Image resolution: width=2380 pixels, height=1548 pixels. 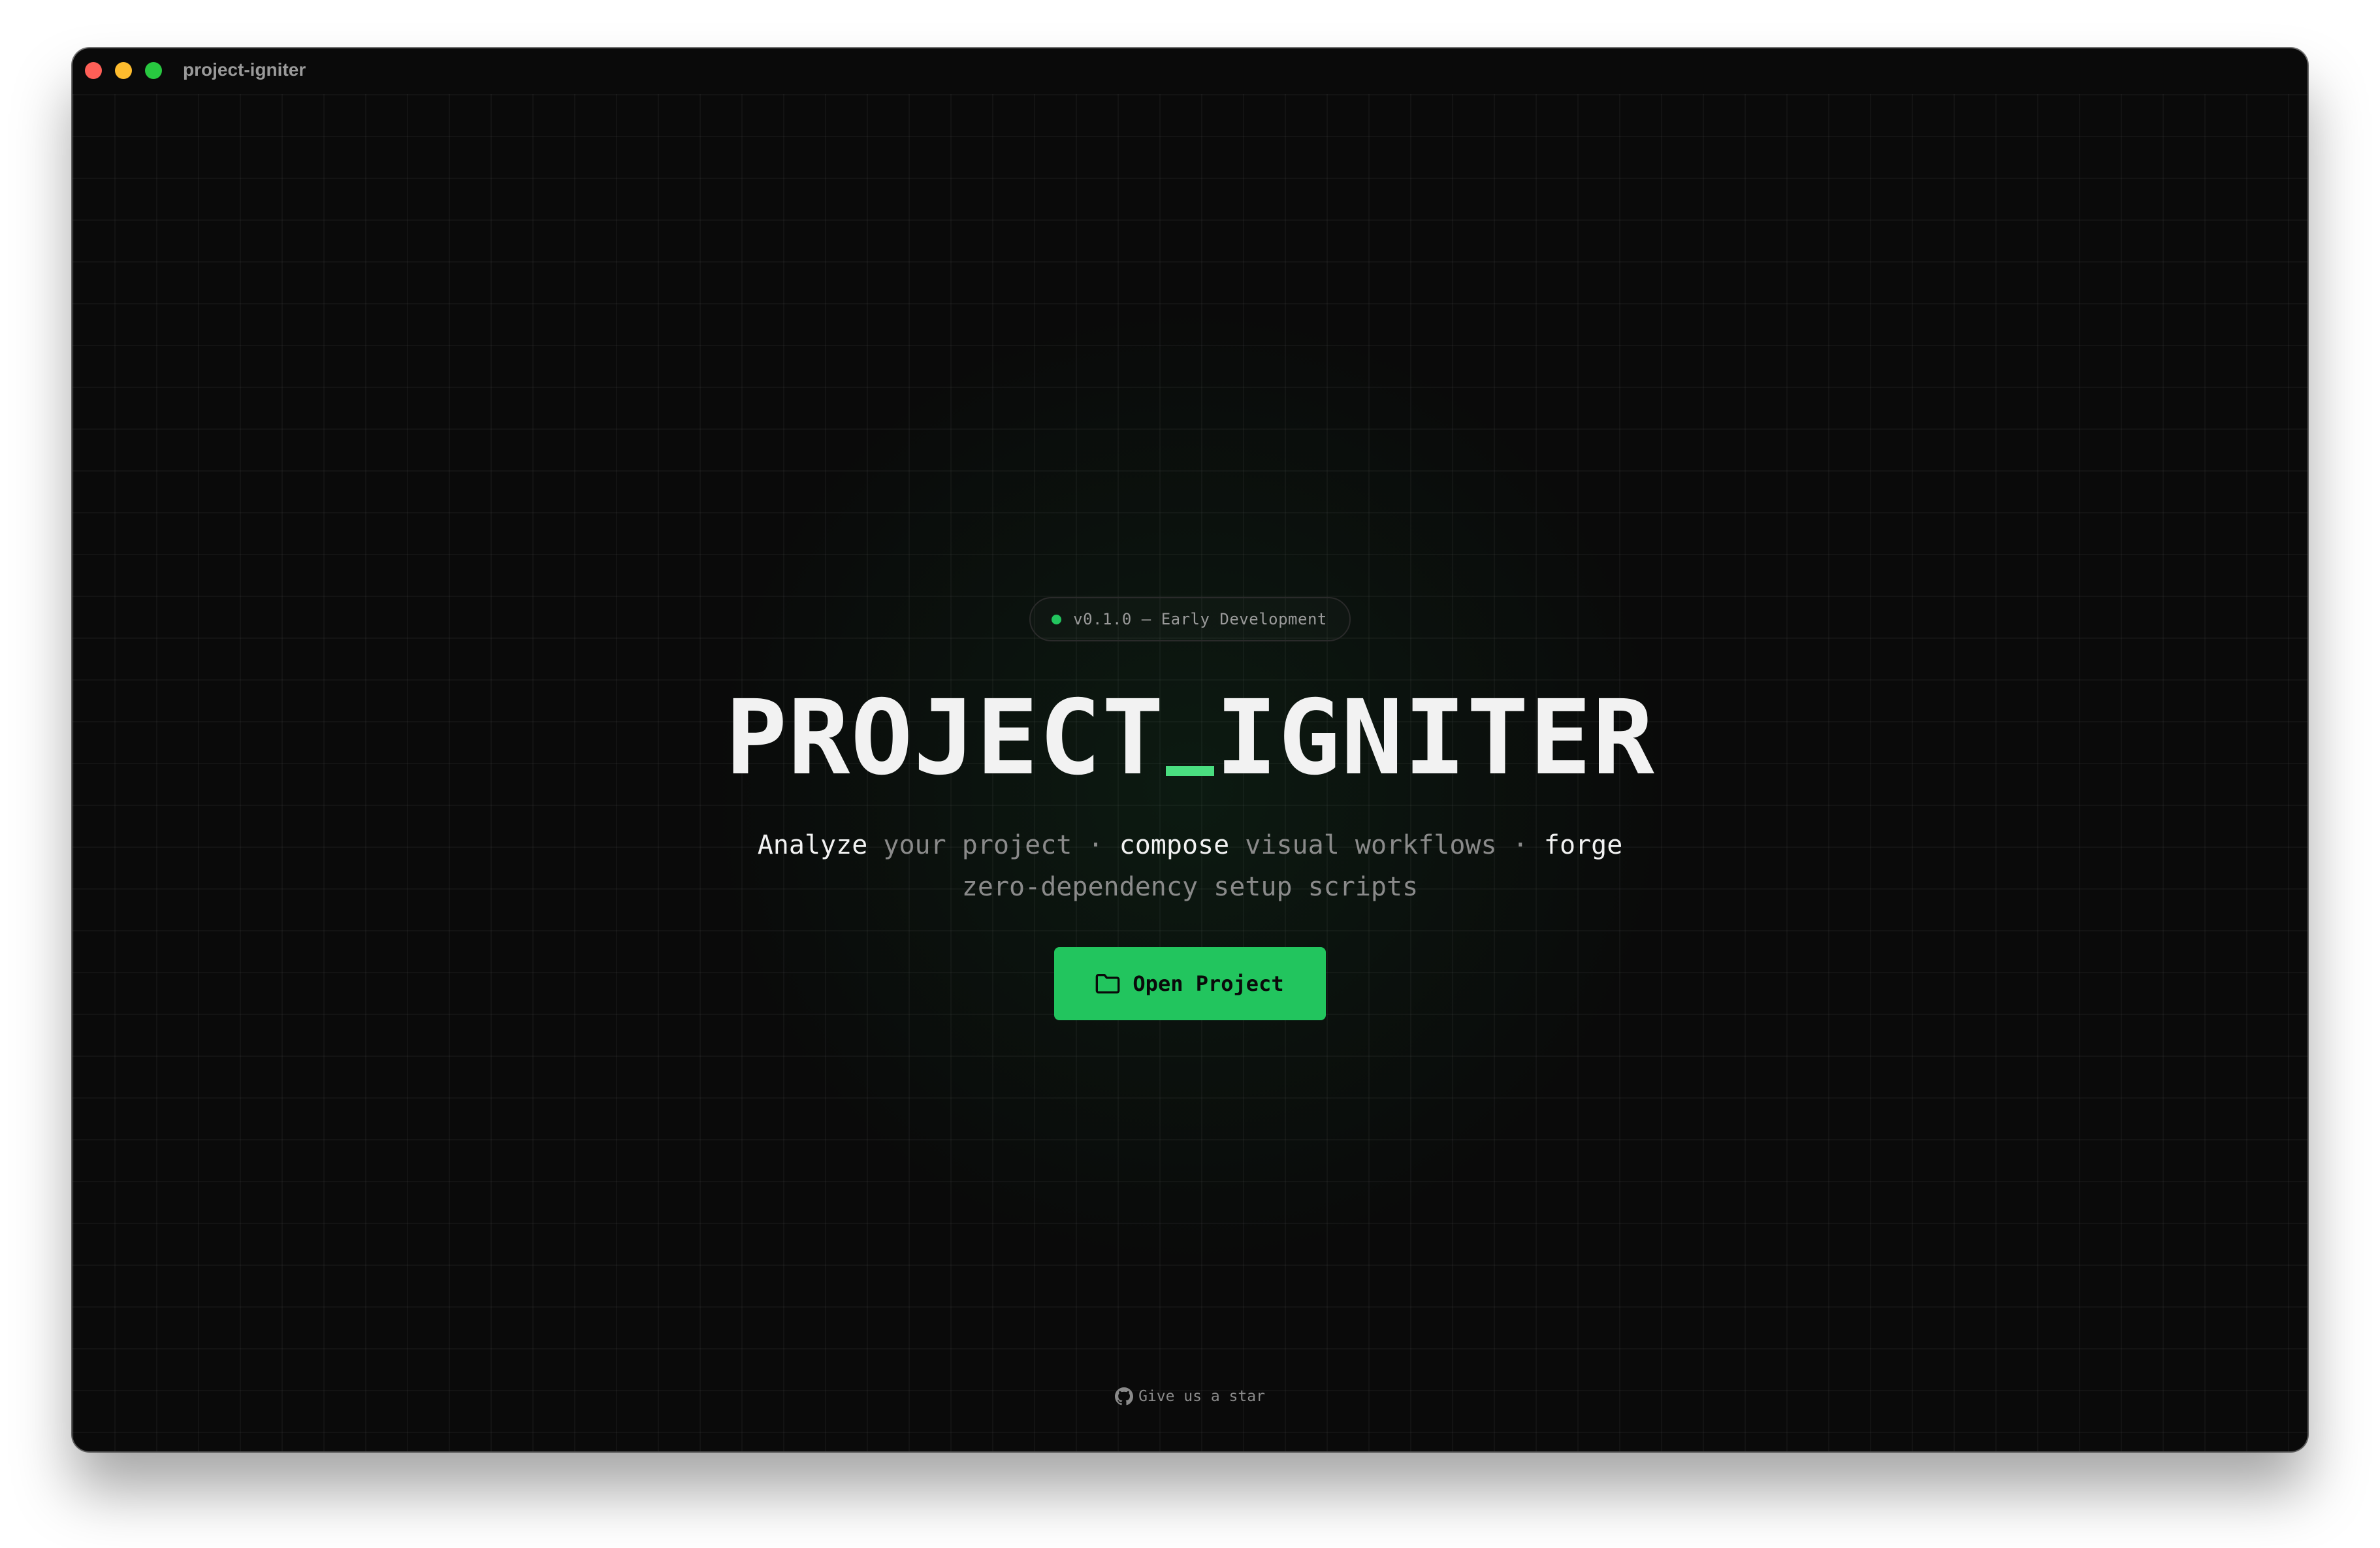 What do you see at coordinates (1190, 731) in the screenshot?
I see `title-cursor` at bounding box center [1190, 731].